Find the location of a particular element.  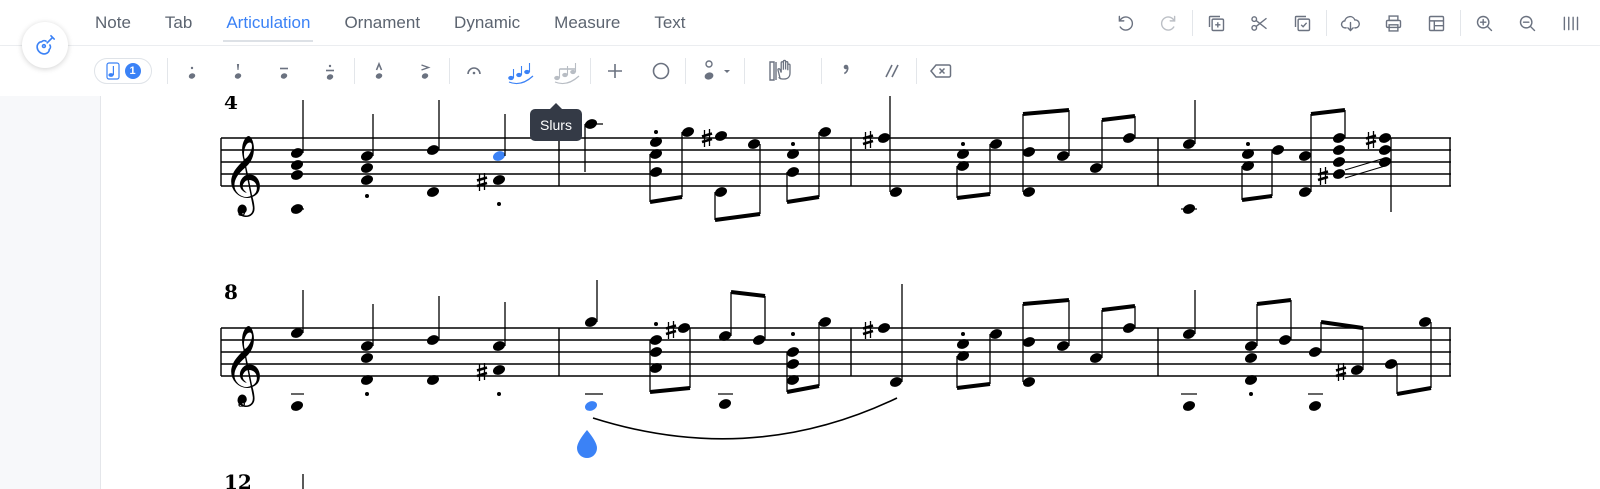

paste-button is located at coordinates (1302, 23).